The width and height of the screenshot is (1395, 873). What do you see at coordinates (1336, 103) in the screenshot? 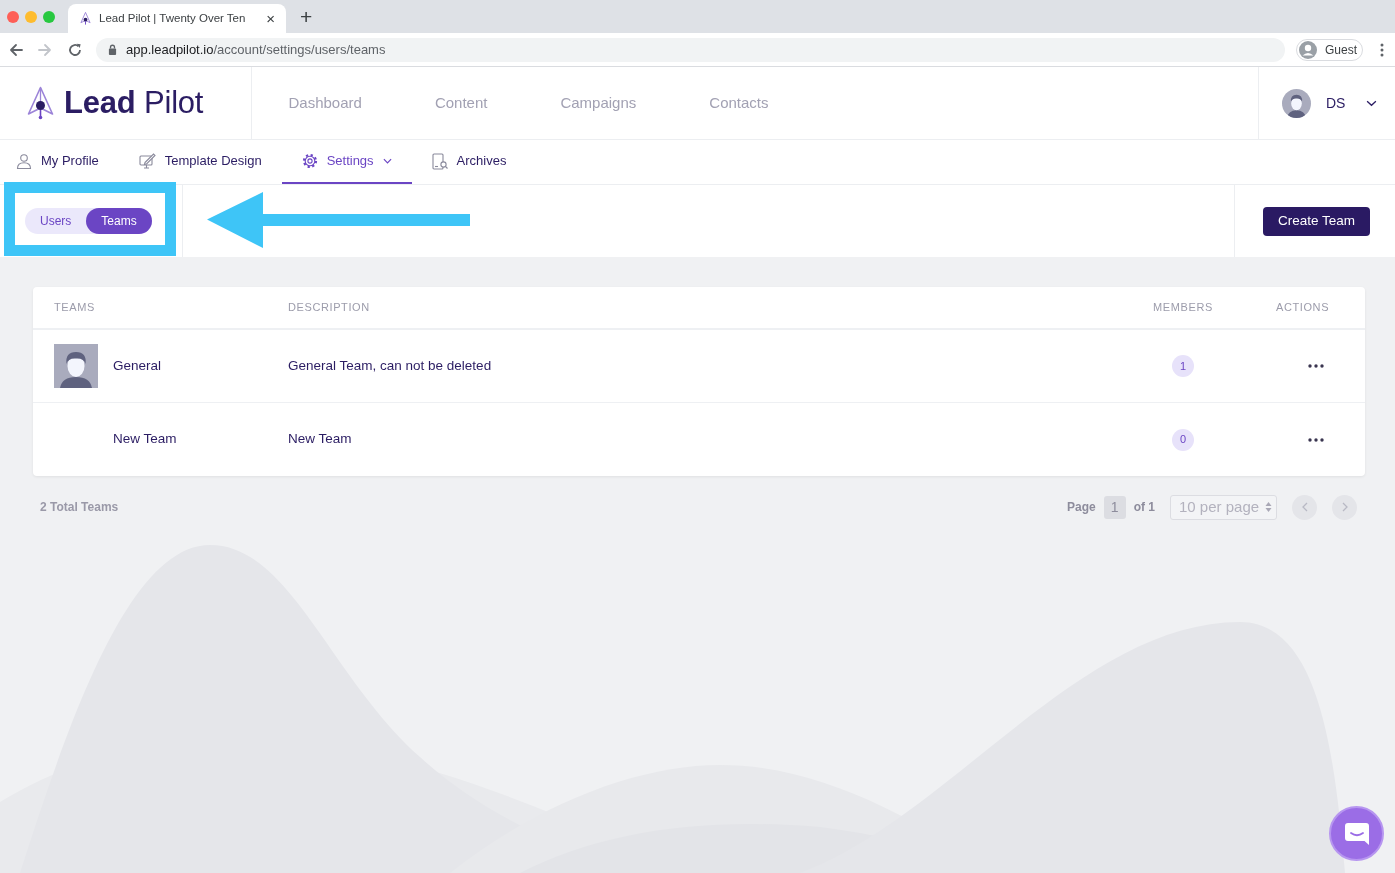
I see `user-initials: DS` at bounding box center [1336, 103].